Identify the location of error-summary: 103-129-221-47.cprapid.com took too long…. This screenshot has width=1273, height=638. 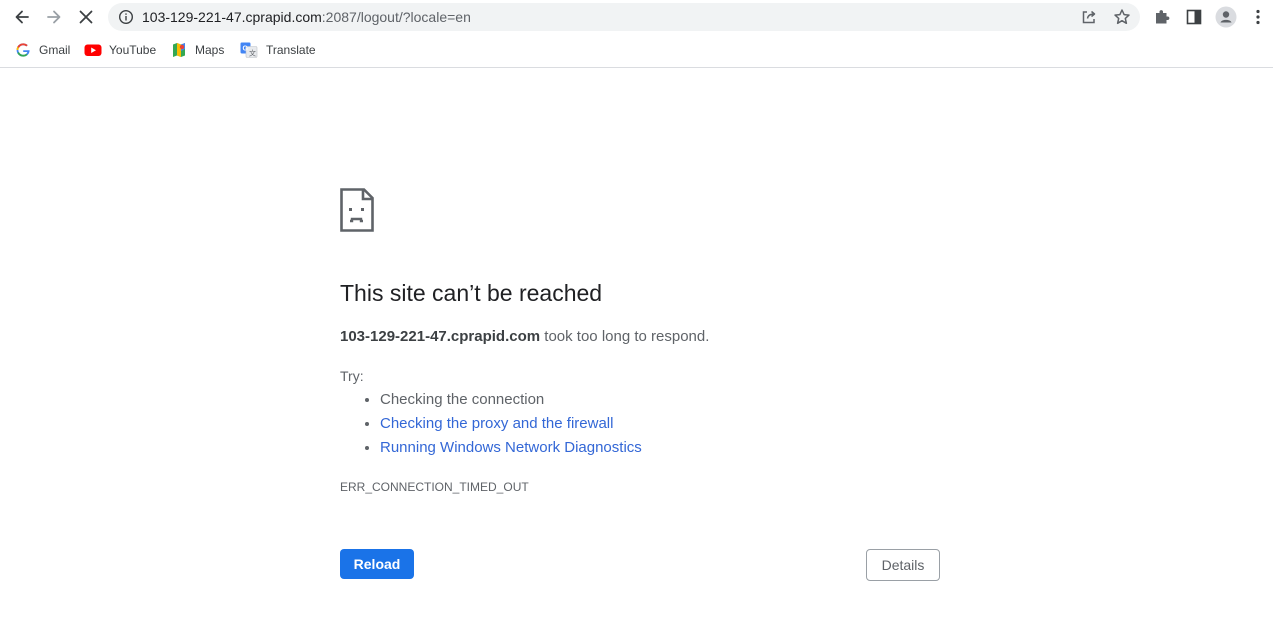
(524, 336).